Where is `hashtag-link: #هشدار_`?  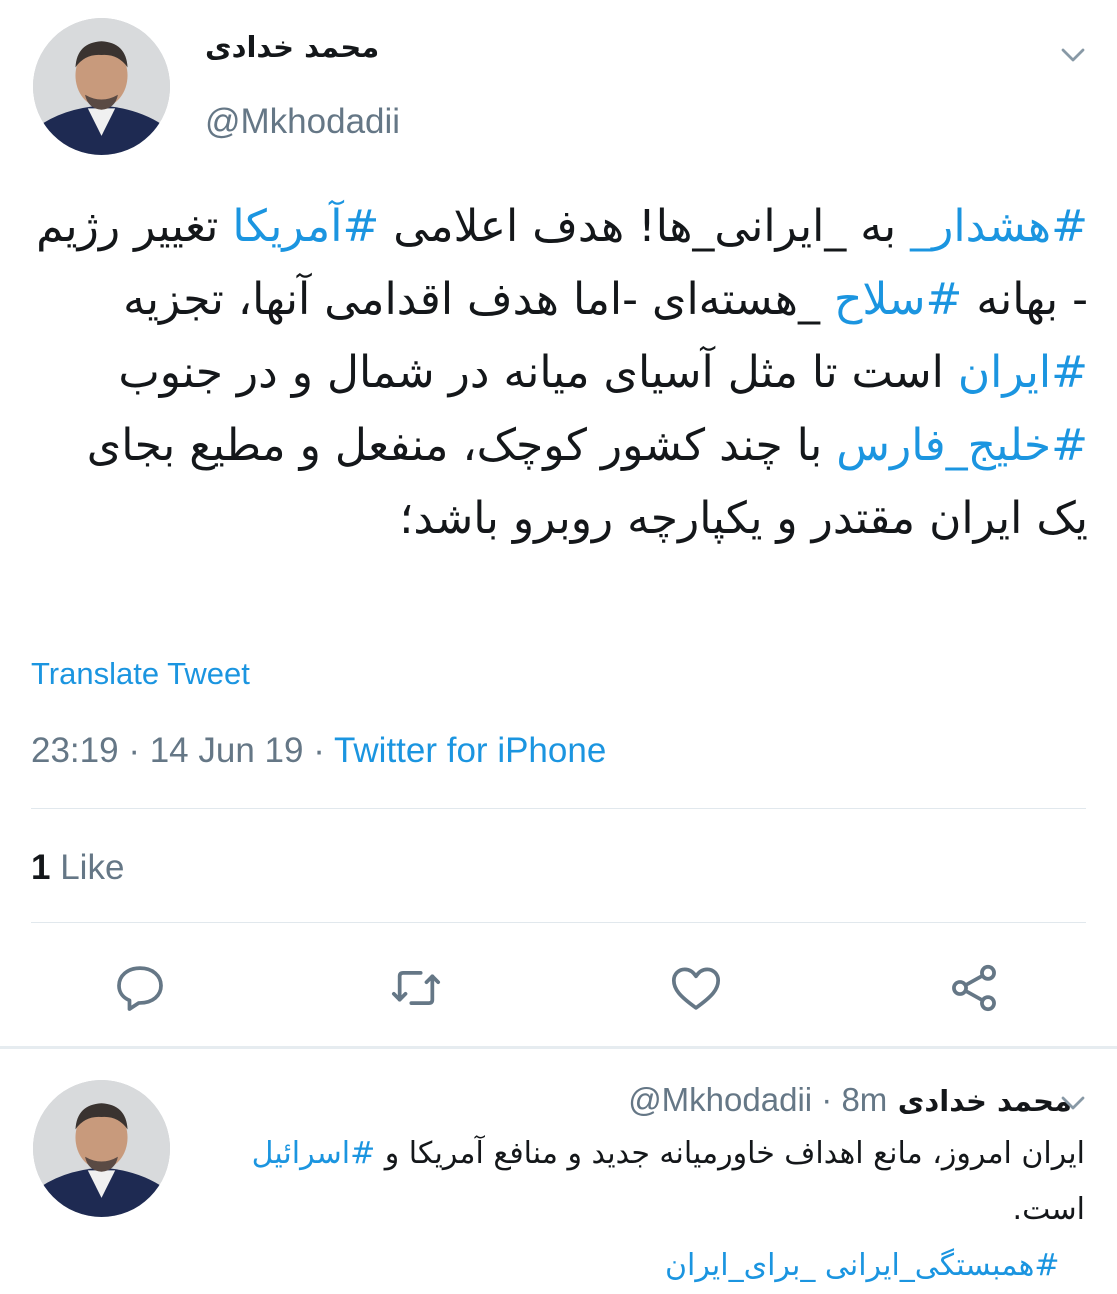 hashtag-link: #هشدار_ is located at coordinates (999, 226).